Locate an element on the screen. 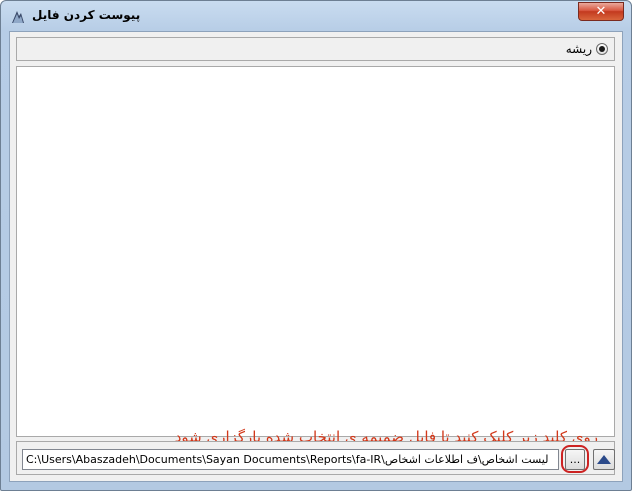 This screenshot has height=491, width=632. close-icon: ✕ is located at coordinates (601, 11).